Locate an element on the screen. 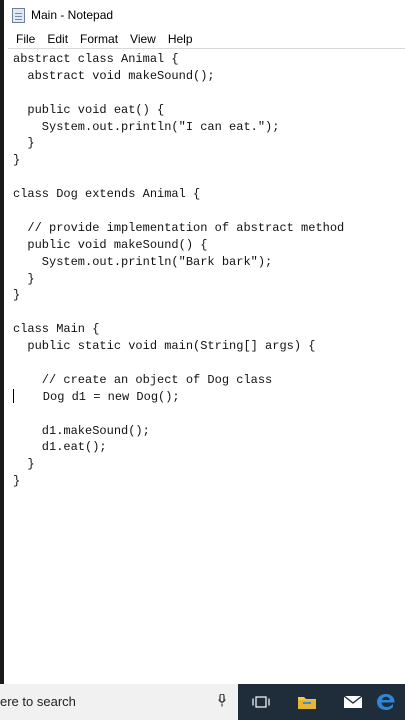 Image resolution: width=405 pixels, height=720 pixels. code-line-cursor: Dog d1 = new Dog(); is located at coordinates (209, 397).